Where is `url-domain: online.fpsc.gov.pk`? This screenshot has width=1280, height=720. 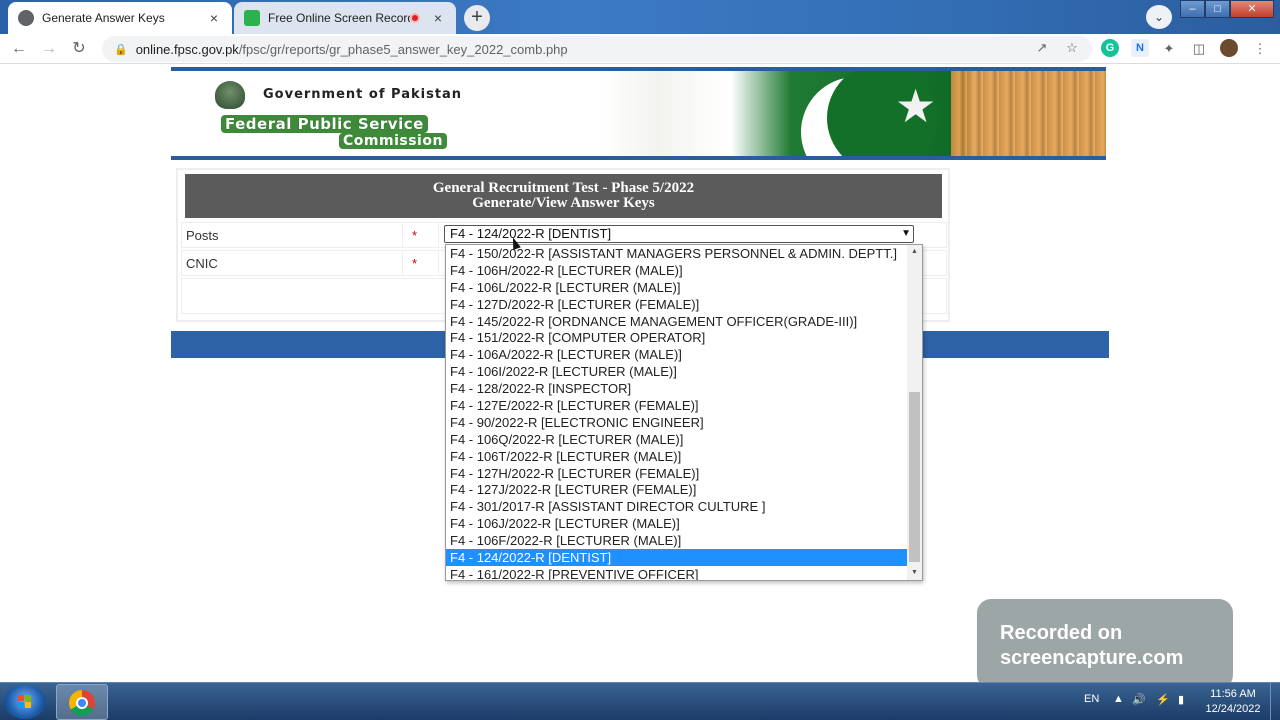
url-domain: online.fpsc.gov.pk is located at coordinates (187, 49).